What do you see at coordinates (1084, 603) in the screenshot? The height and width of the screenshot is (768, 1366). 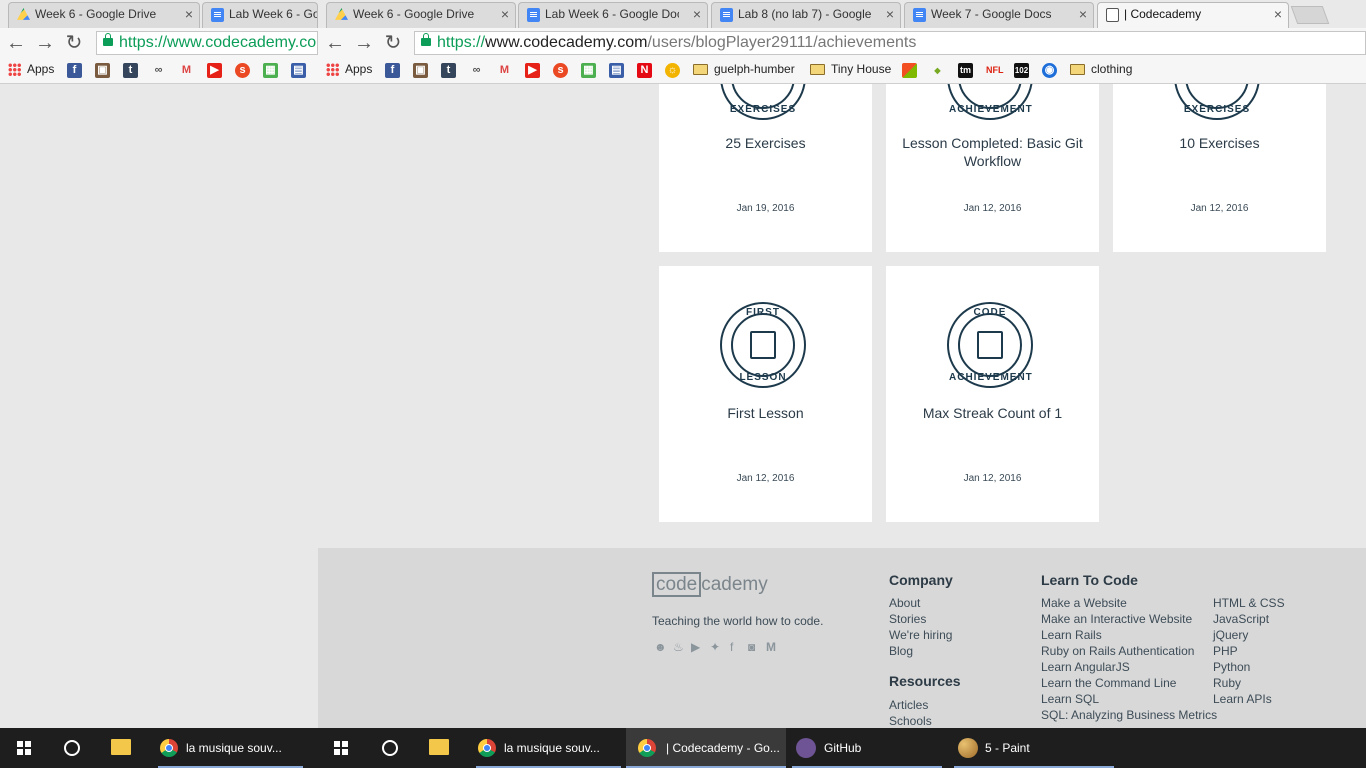 I see `footer-link-learn: Make a Website` at bounding box center [1084, 603].